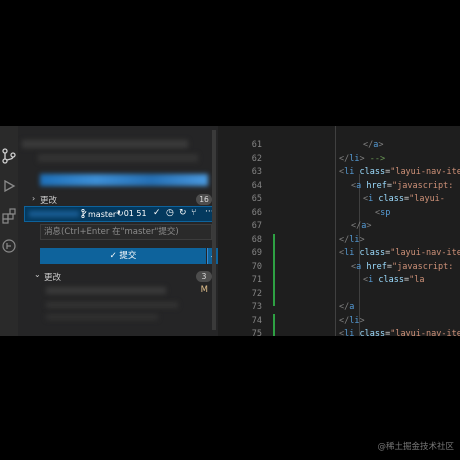 The width and height of the screenshot is (460, 460). Describe the element at coordinates (9, 186) in the screenshot. I see `run-debug-icon` at that location.